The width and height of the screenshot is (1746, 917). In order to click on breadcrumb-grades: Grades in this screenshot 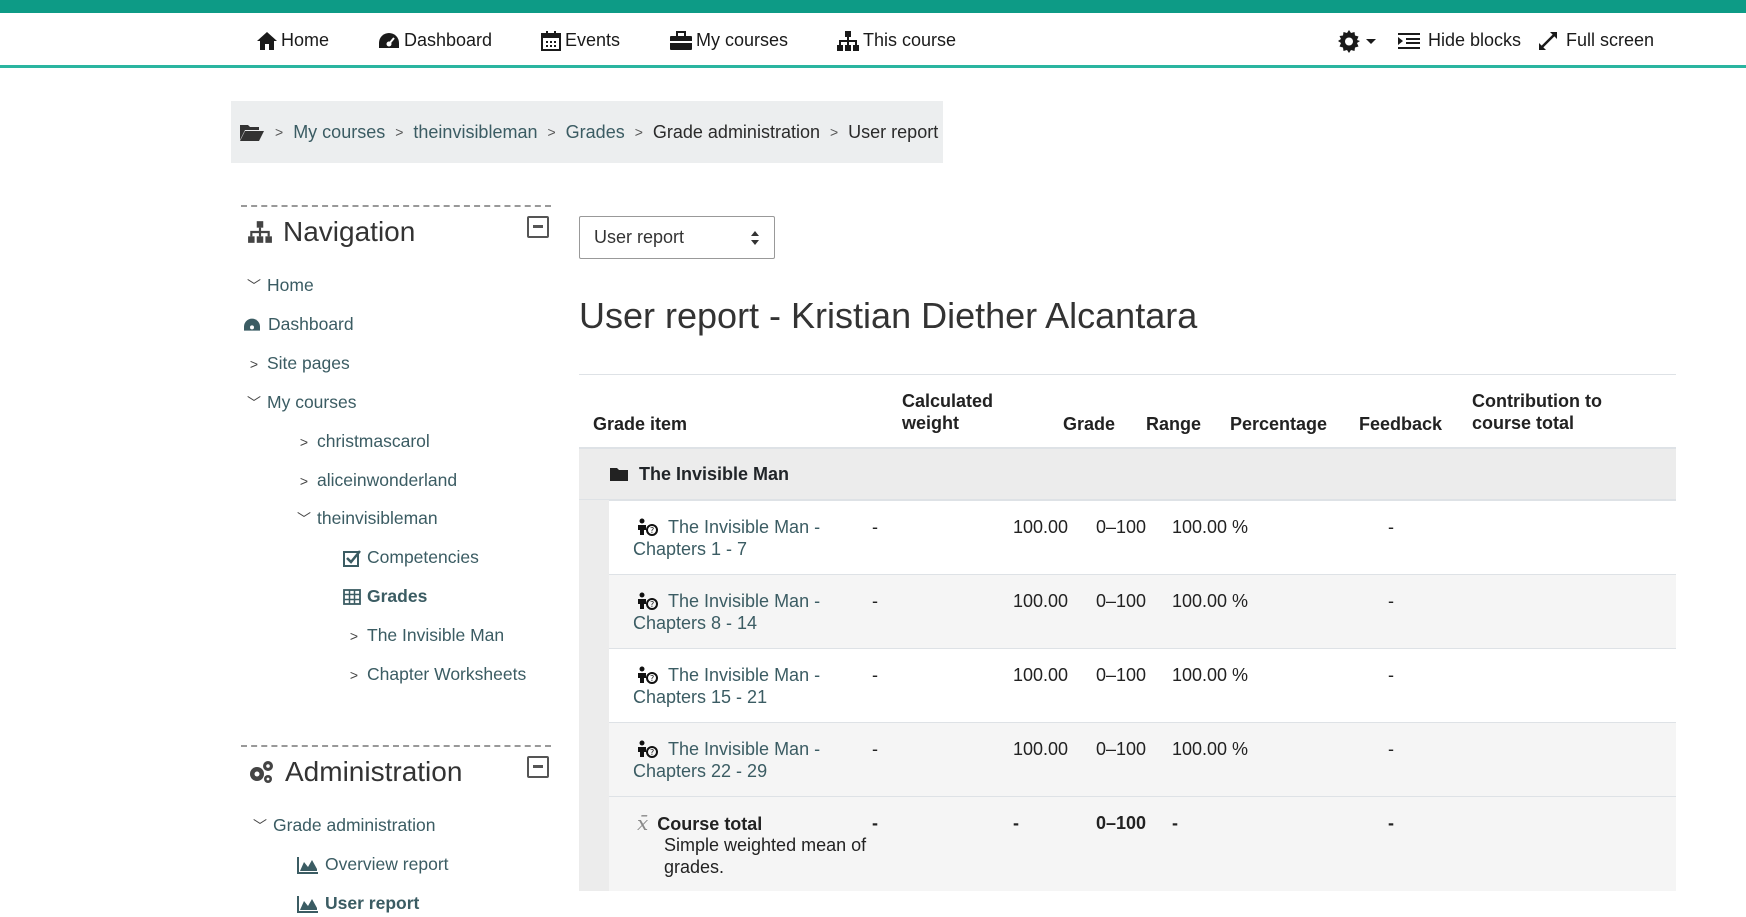, I will do `click(595, 132)`.